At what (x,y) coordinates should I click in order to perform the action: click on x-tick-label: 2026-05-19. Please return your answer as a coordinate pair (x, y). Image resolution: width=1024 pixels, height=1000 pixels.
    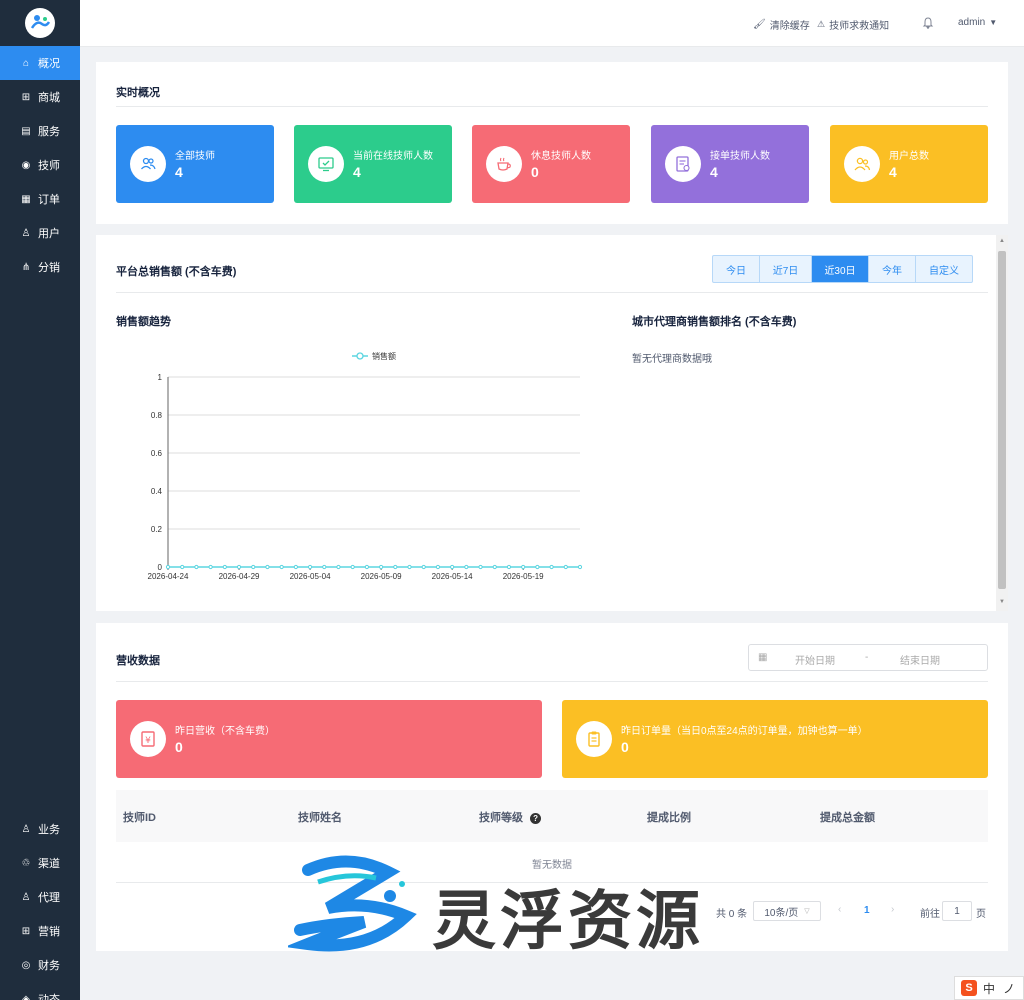
    Looking at the image, I should click on (523, 576).